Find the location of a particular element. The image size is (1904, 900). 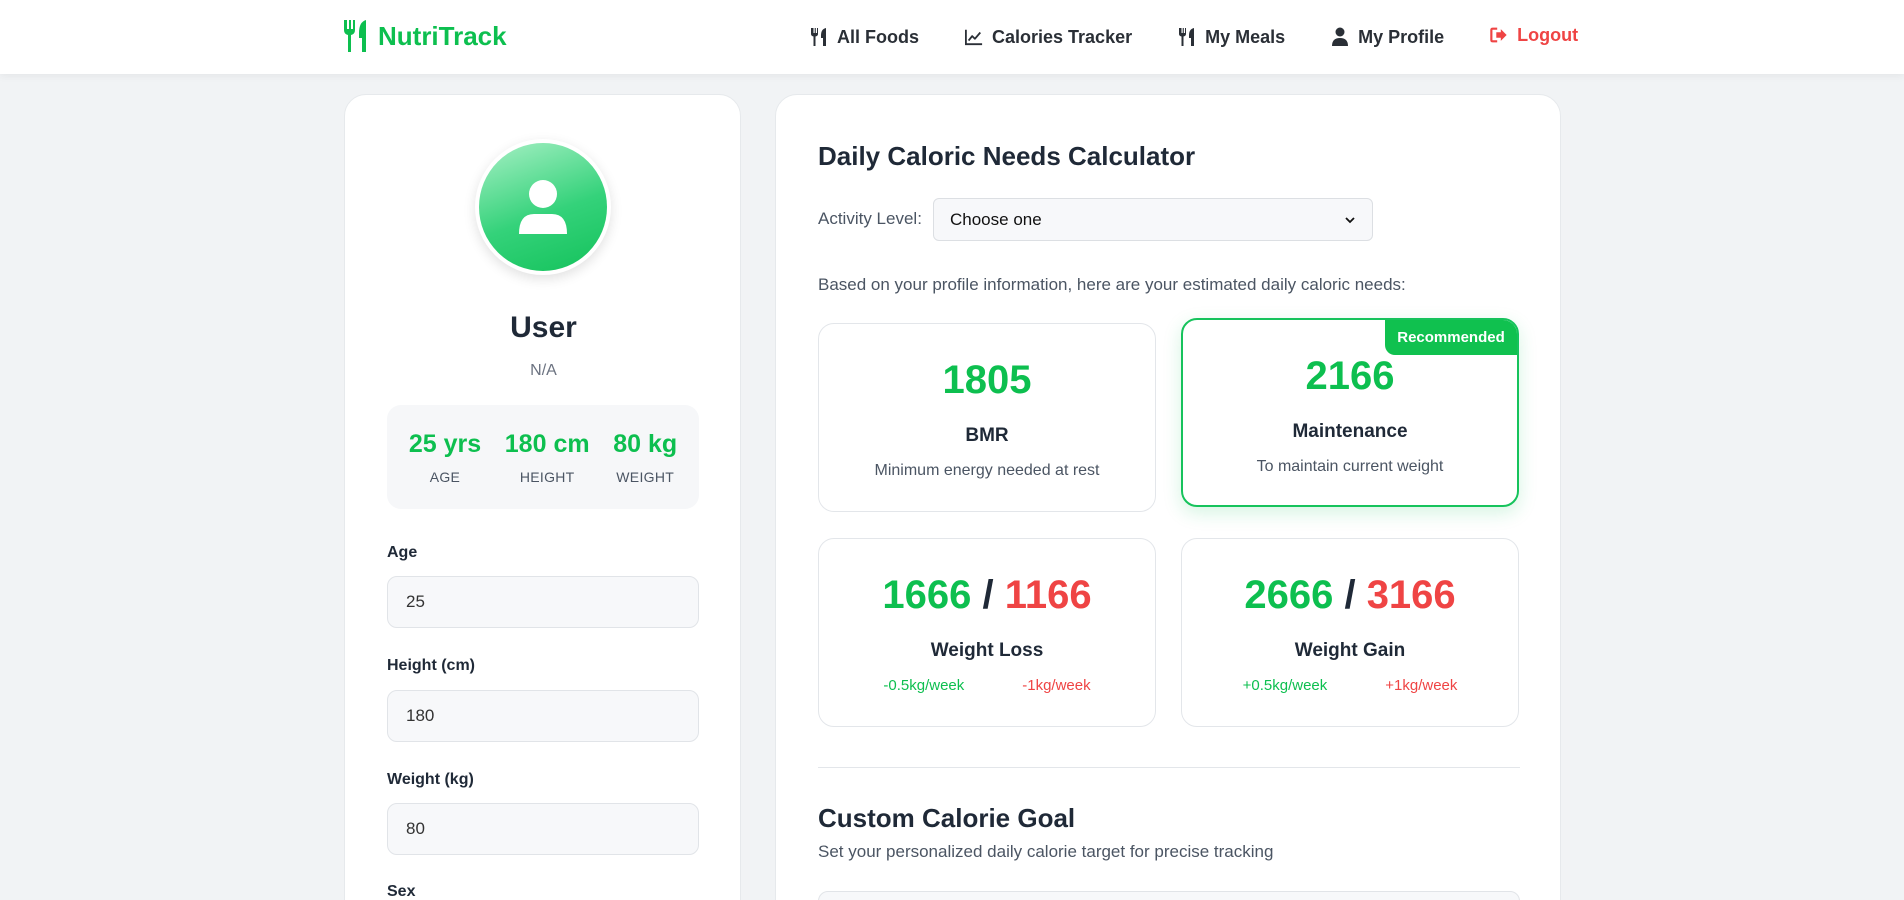

weight-gain-aggressive-value: 3166 is located at coordinates (1411, 595).